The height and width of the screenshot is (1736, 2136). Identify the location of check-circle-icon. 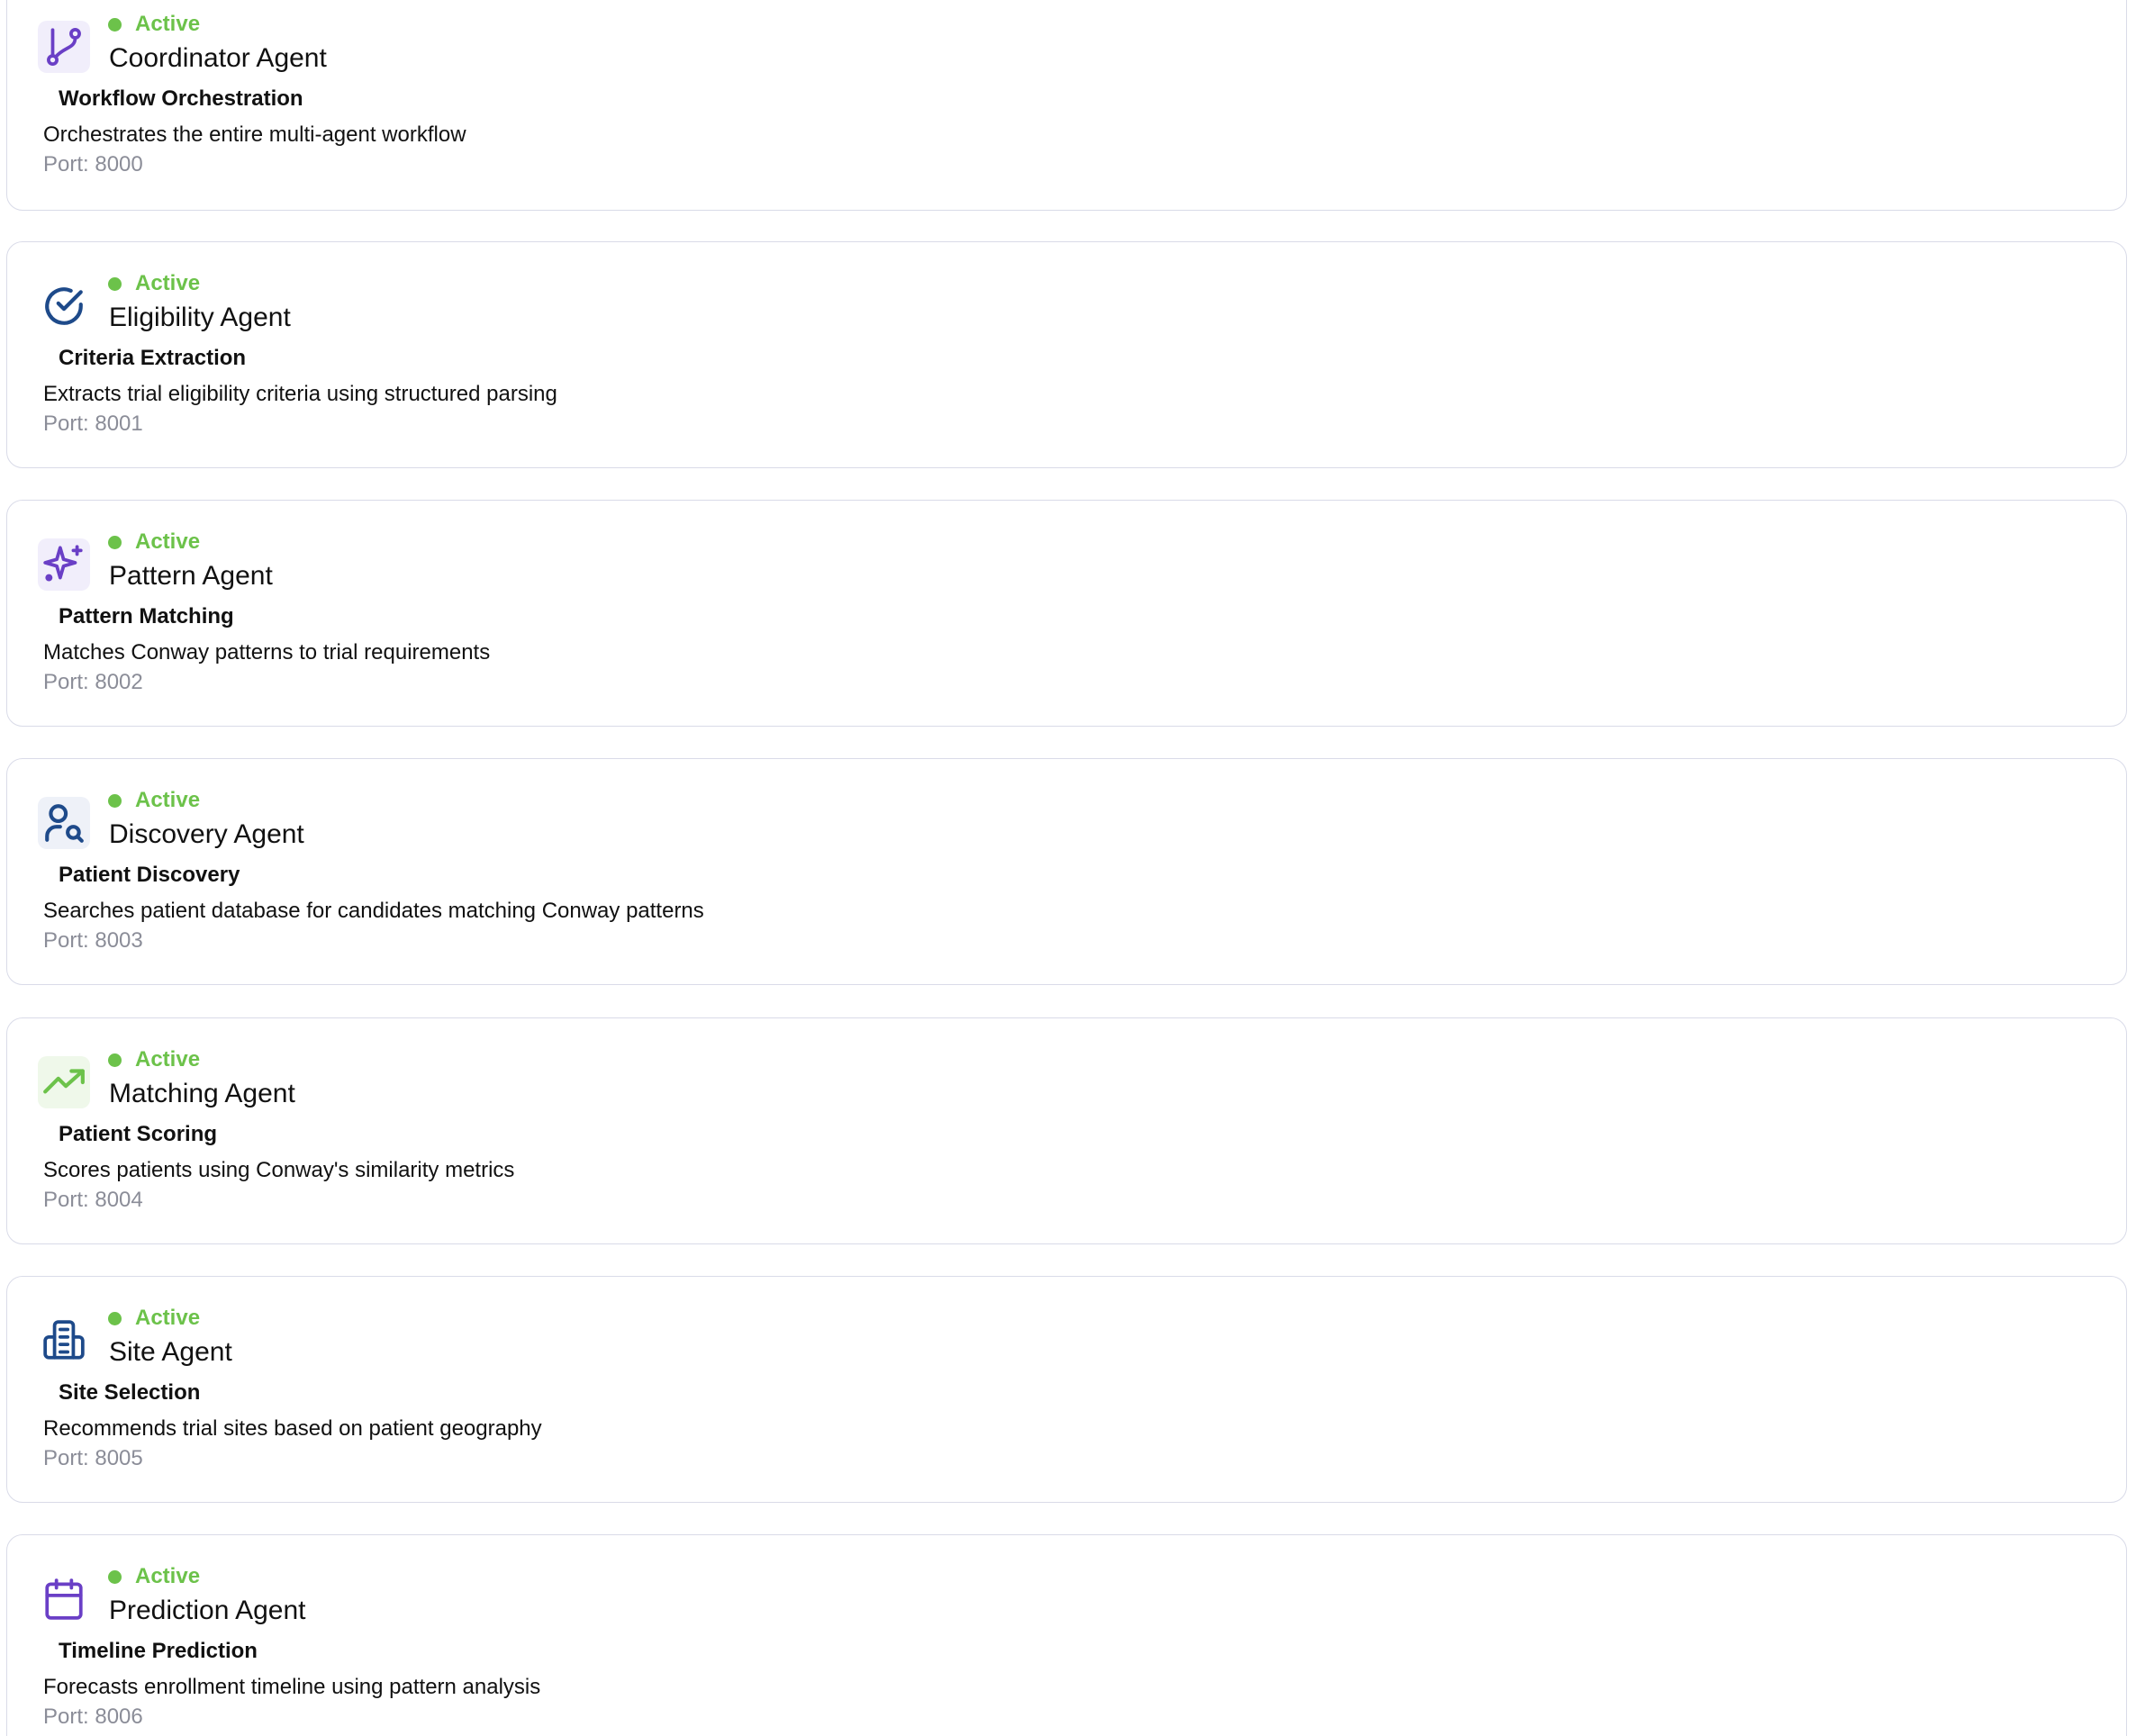
(64, 306).